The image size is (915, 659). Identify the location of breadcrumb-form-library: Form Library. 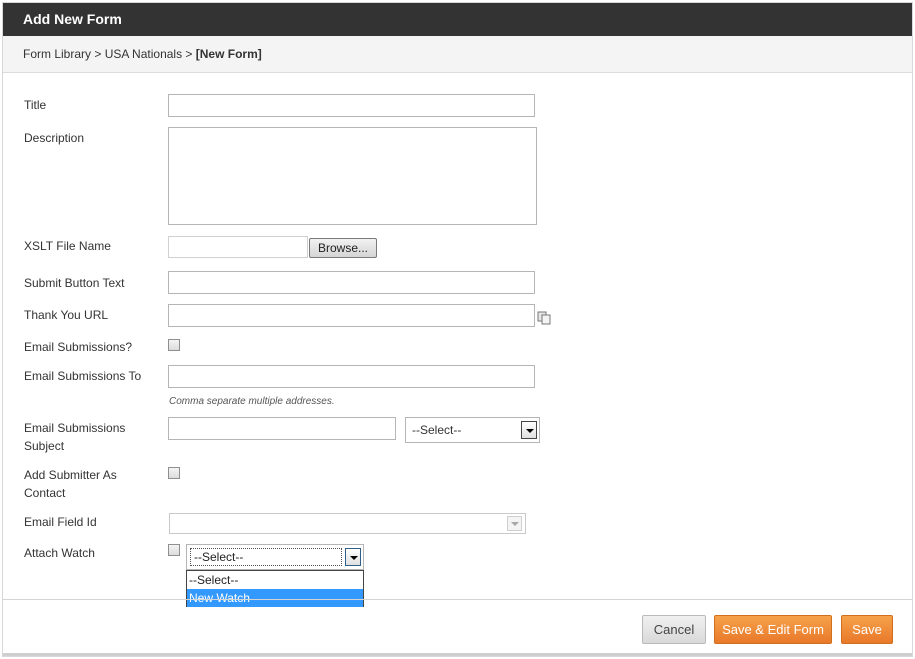
(57, 54).